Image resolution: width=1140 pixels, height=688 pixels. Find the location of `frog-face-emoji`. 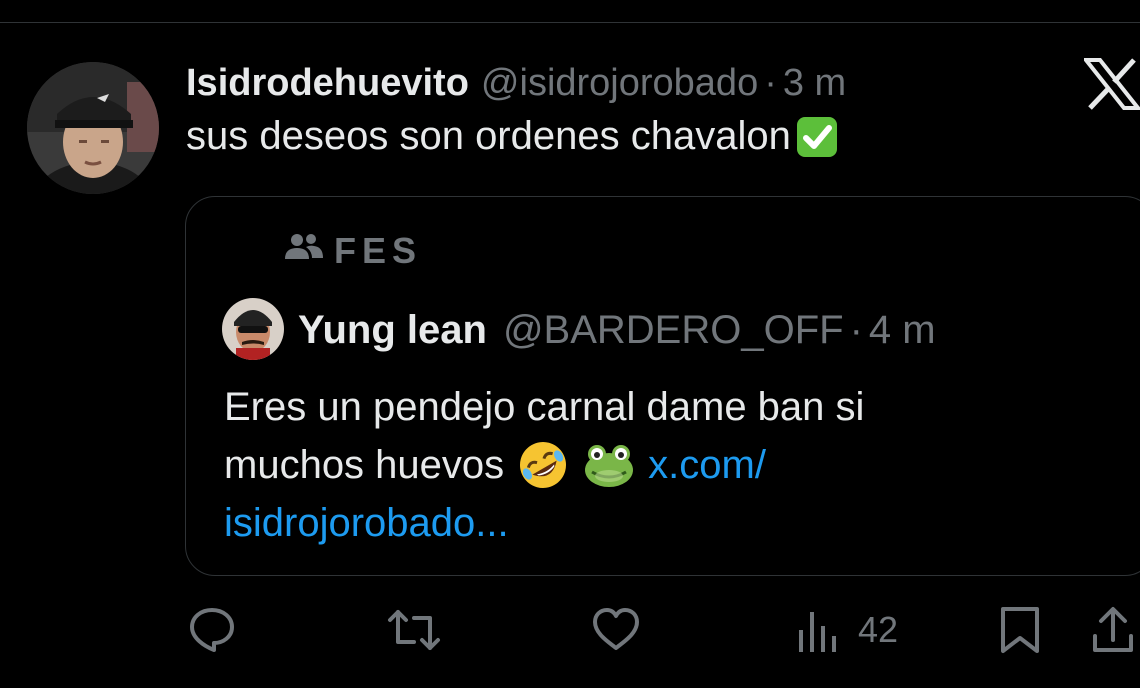

frog-face-emoji is located at coordinates (609, 465).